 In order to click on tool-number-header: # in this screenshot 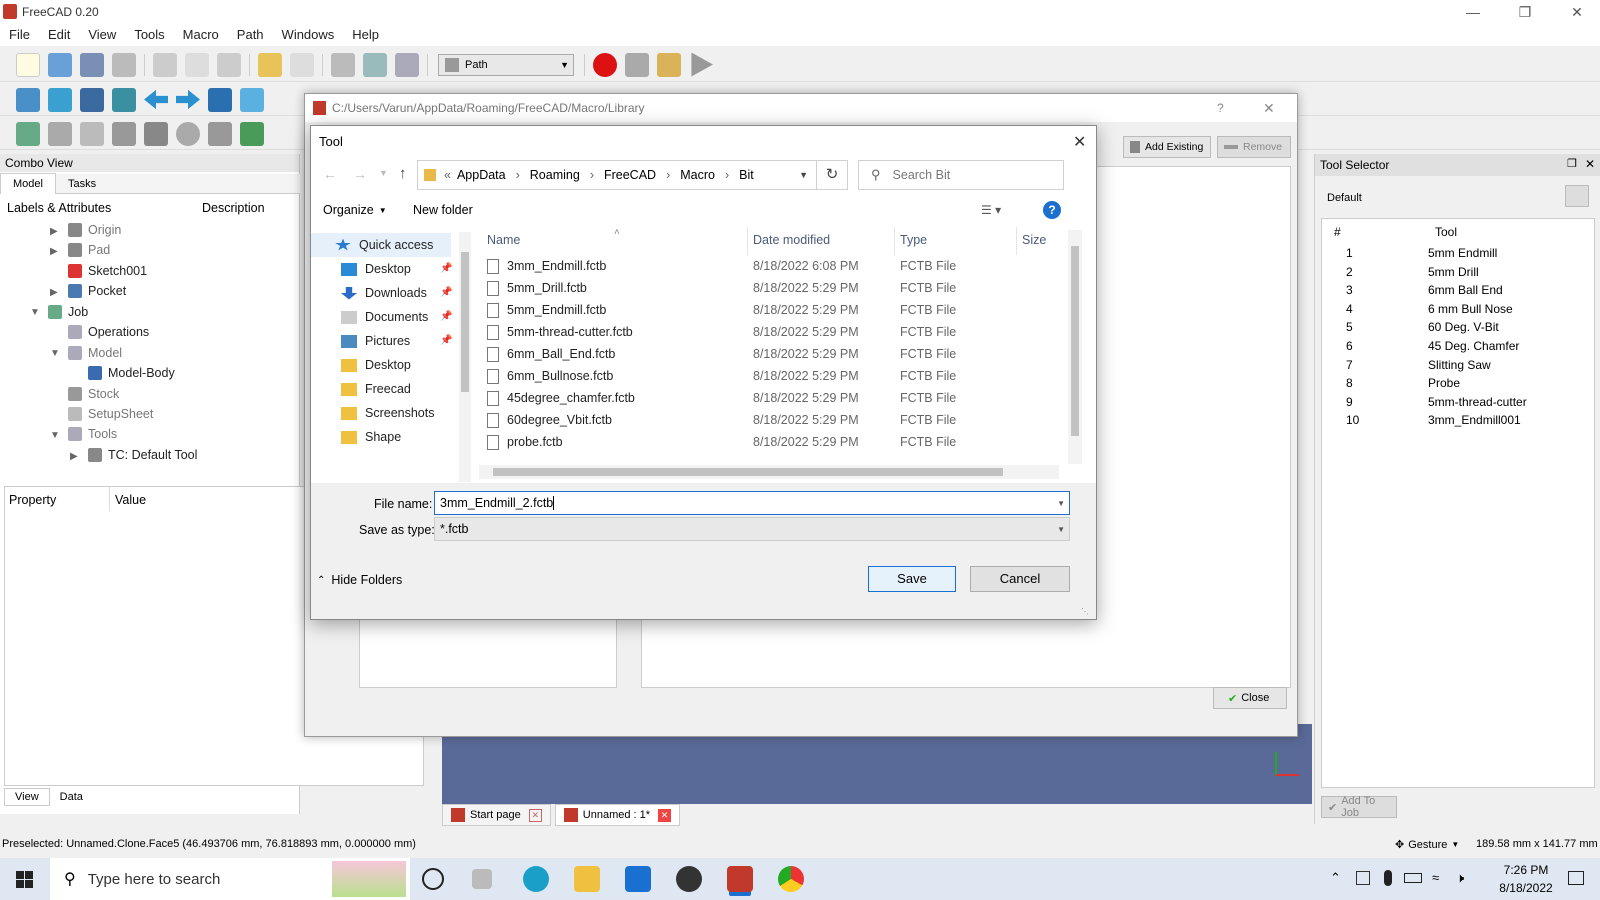, I will do `click(1337, 232)`.